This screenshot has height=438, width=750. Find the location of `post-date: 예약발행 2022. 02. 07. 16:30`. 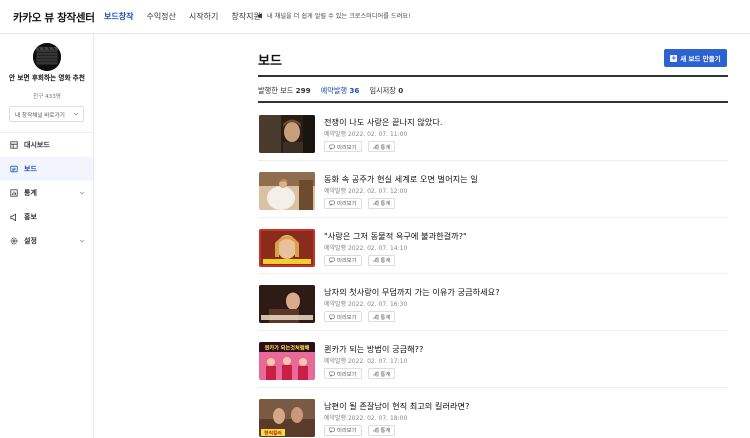

post-date: 예약발행 2022. 02. 07. 16:30 is located at coordinates (366, 305).